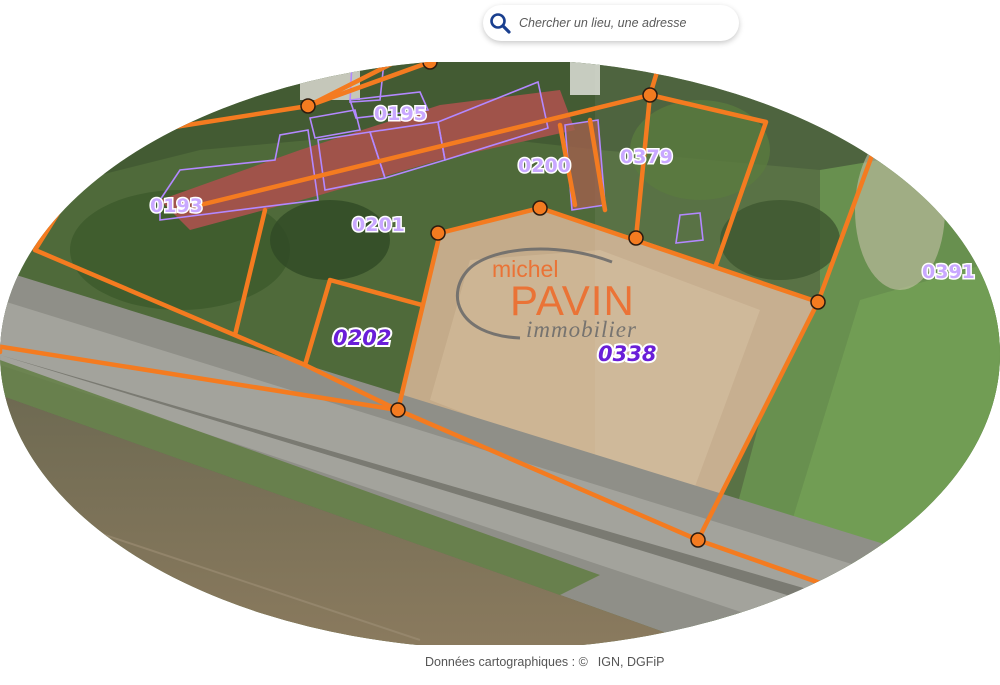  I want to click on parcel-label-0195: 0195, so click(400, 114).